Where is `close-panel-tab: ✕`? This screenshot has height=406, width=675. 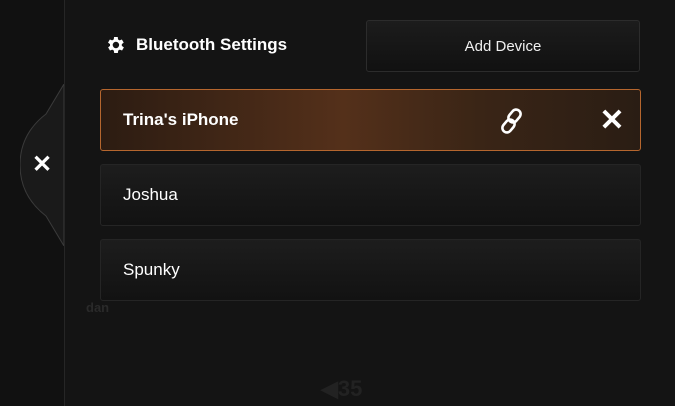 close-panel-tab: ✕ is located at coordinates (42, 165).